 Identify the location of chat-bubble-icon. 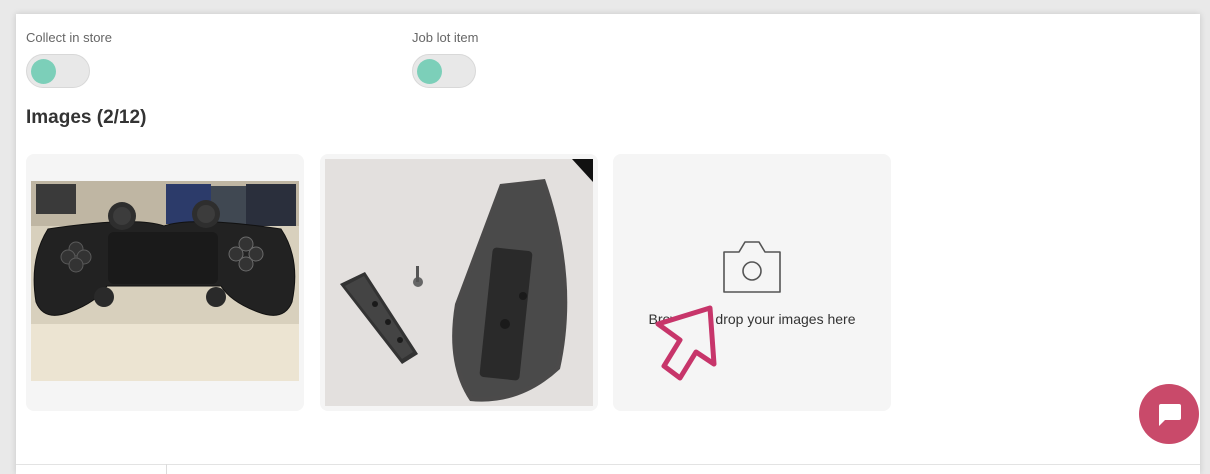
(1170, 415).